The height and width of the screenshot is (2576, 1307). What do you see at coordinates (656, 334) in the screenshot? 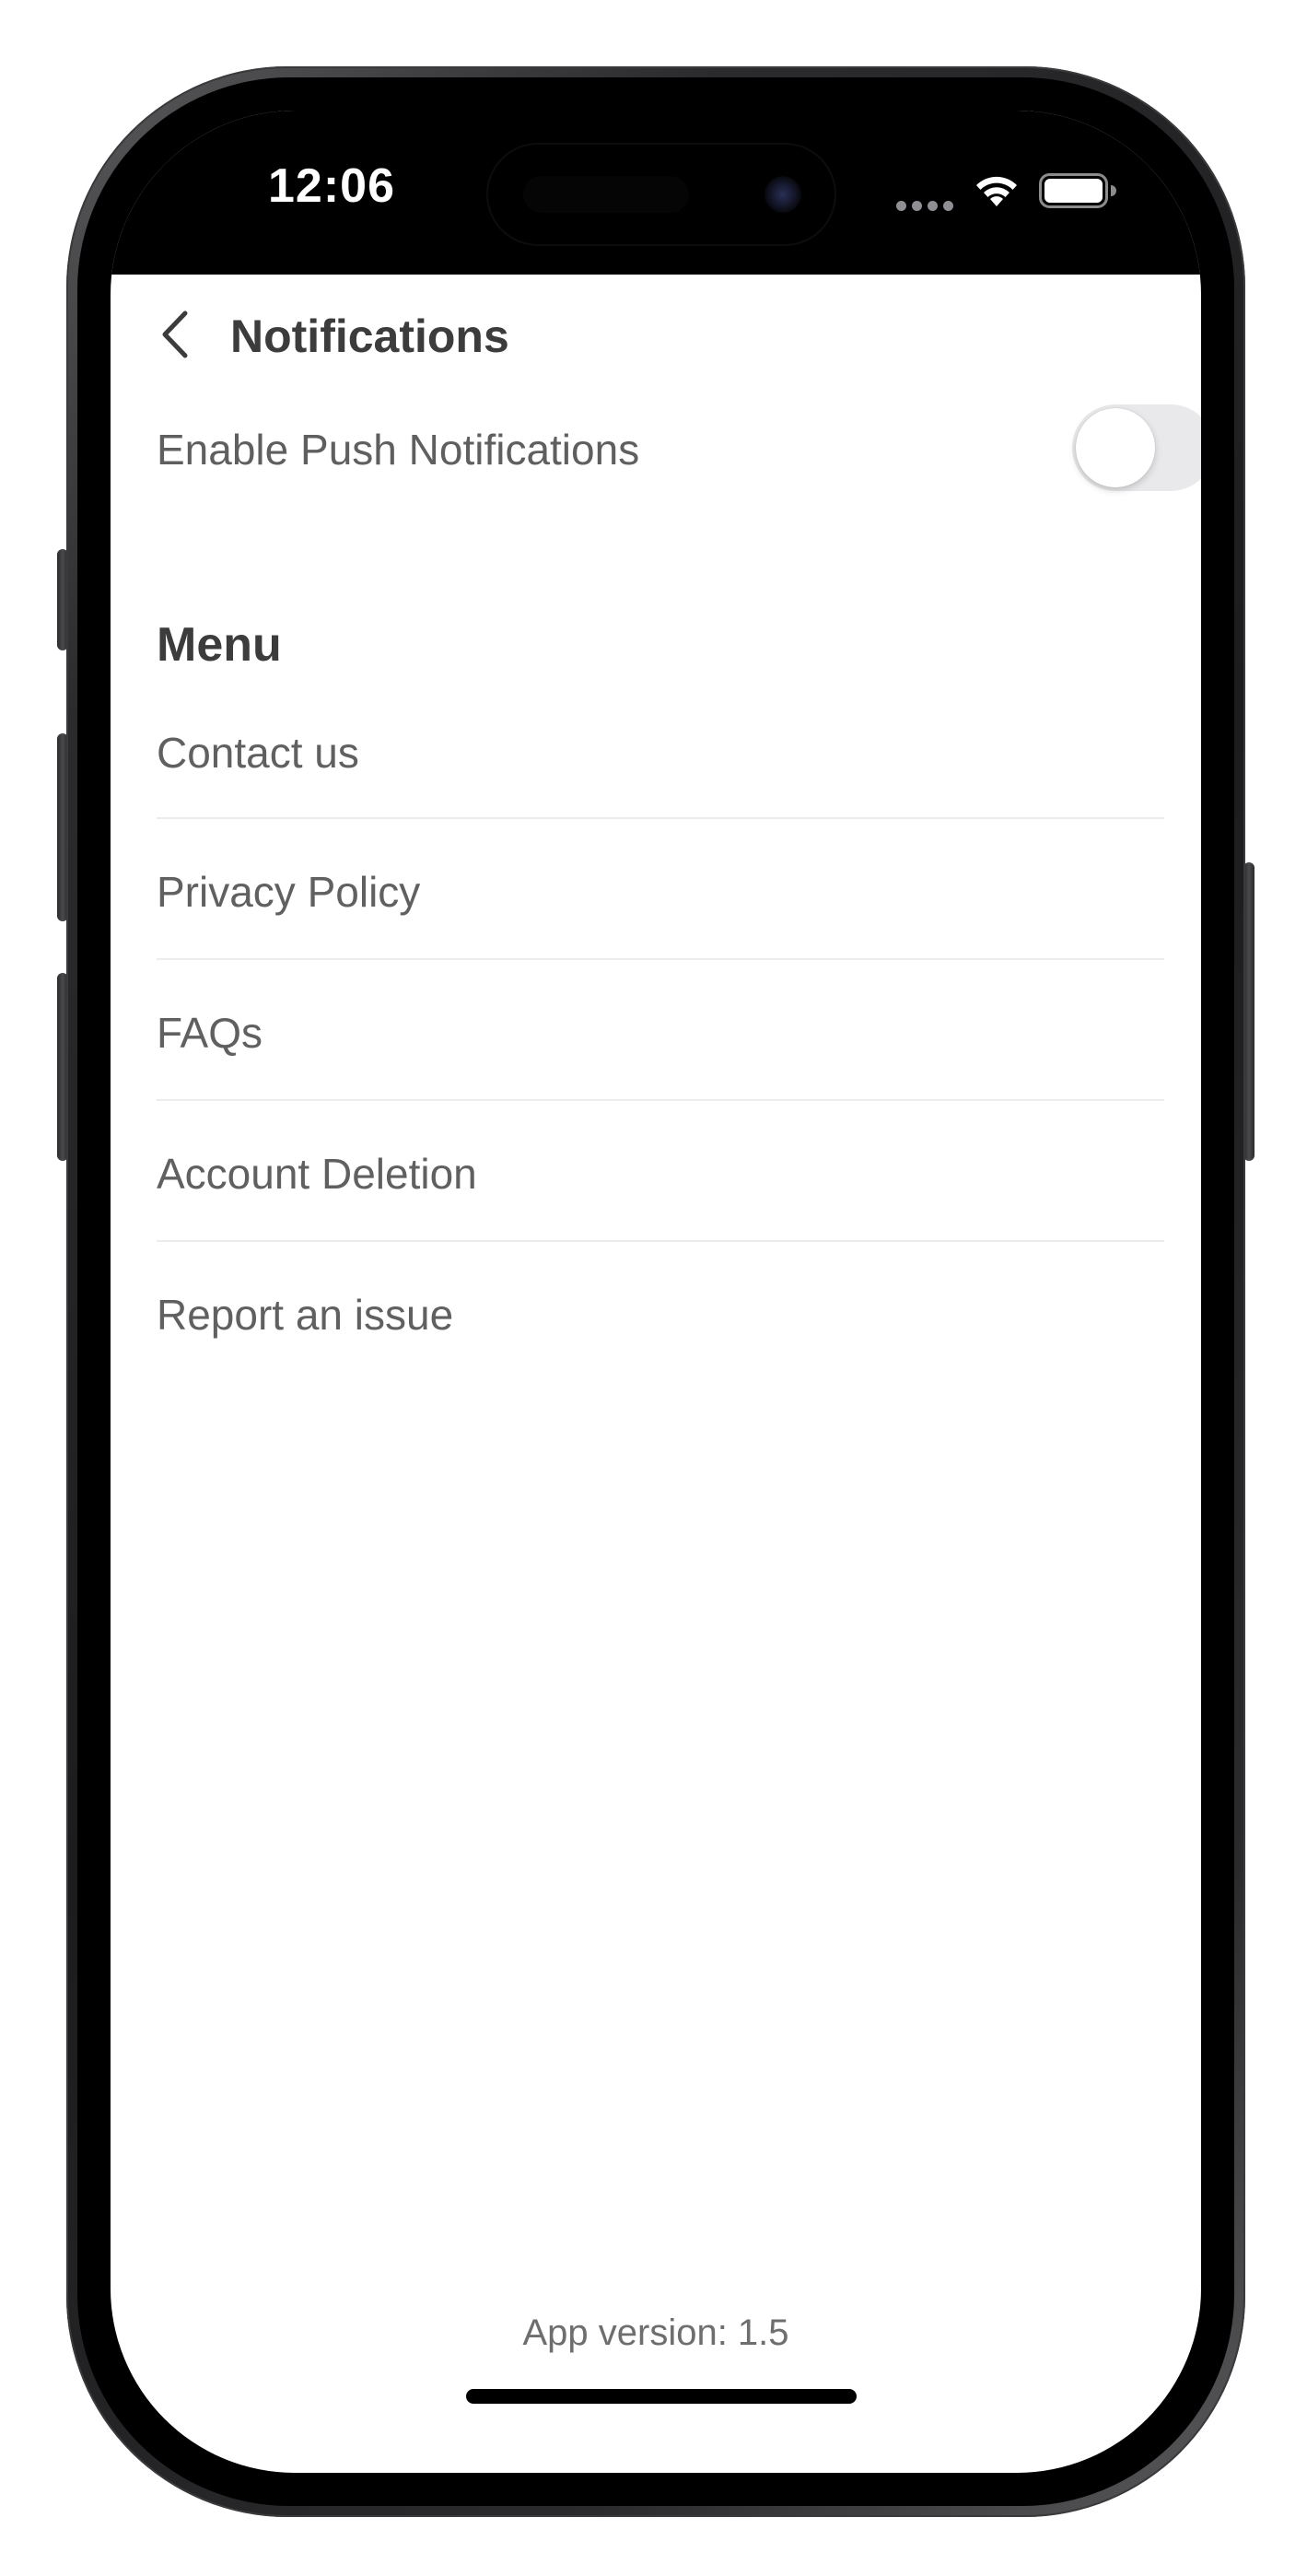
I see `navigation-header: Notifications` at bounding box center [656, 334].